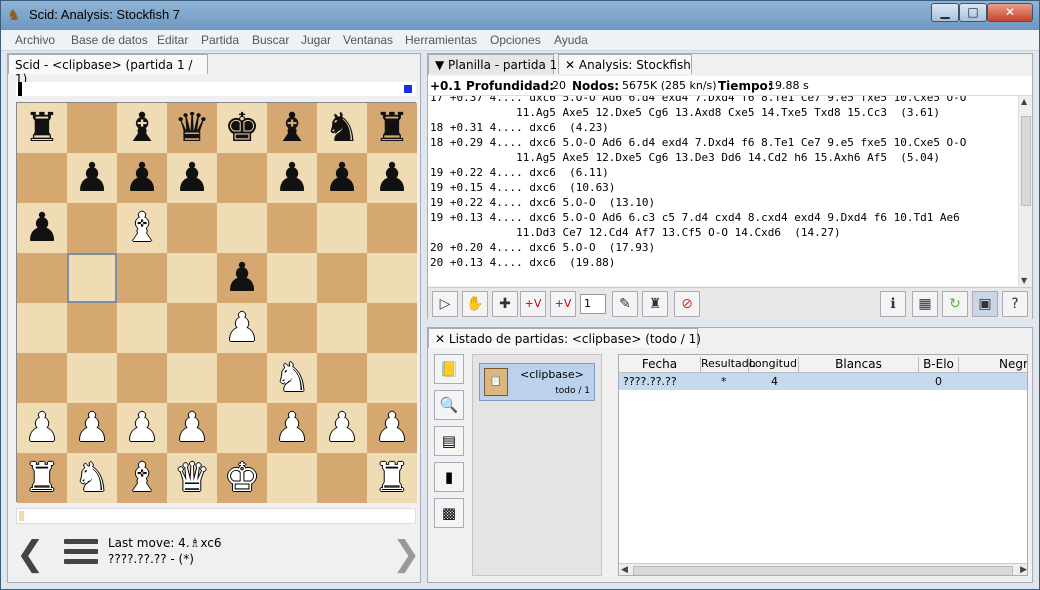 The image size is (1040, 590). What do you see at coordinates (108, 70) in the screenshot?
I see `board-pane-tab: Scid - <clipbase> (partida 1 / 1)` at bounding box center [108, 70].